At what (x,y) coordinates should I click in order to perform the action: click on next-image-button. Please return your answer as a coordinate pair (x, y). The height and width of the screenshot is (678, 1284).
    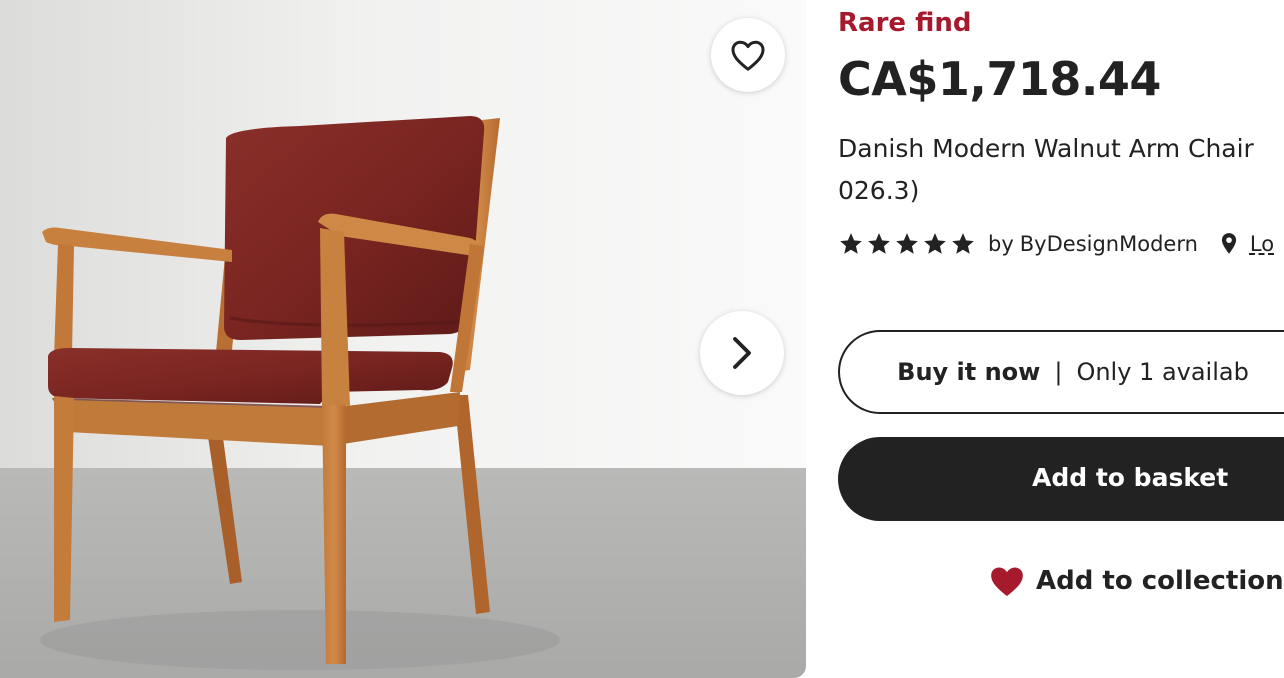
    Looking at the image, I should click on (742, 353).